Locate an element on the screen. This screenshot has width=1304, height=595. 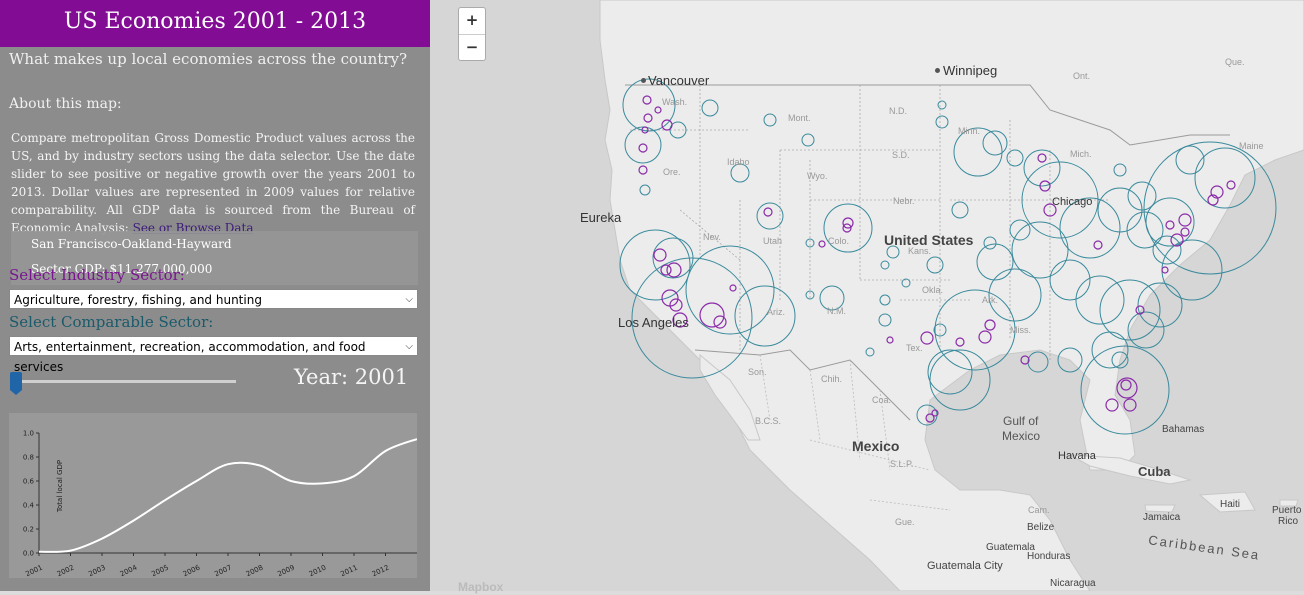
state-label-minn: Minn. is located at coordinates (969, 131).